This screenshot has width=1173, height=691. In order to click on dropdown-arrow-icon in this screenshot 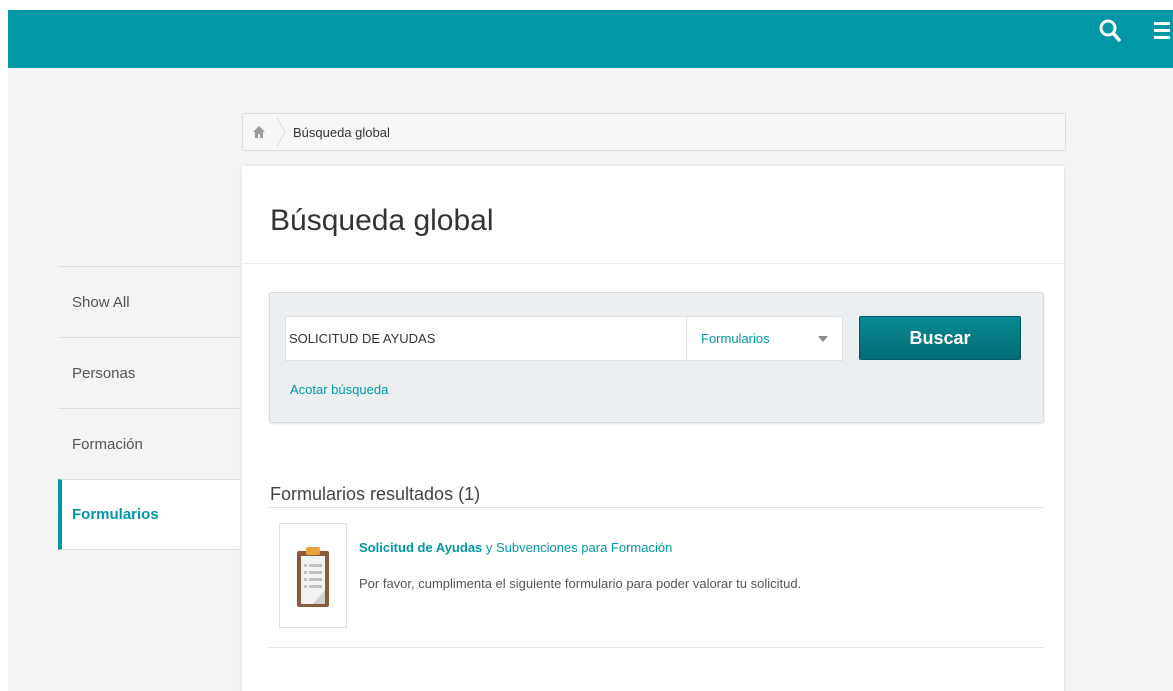, I will do `click(823, 339)`.